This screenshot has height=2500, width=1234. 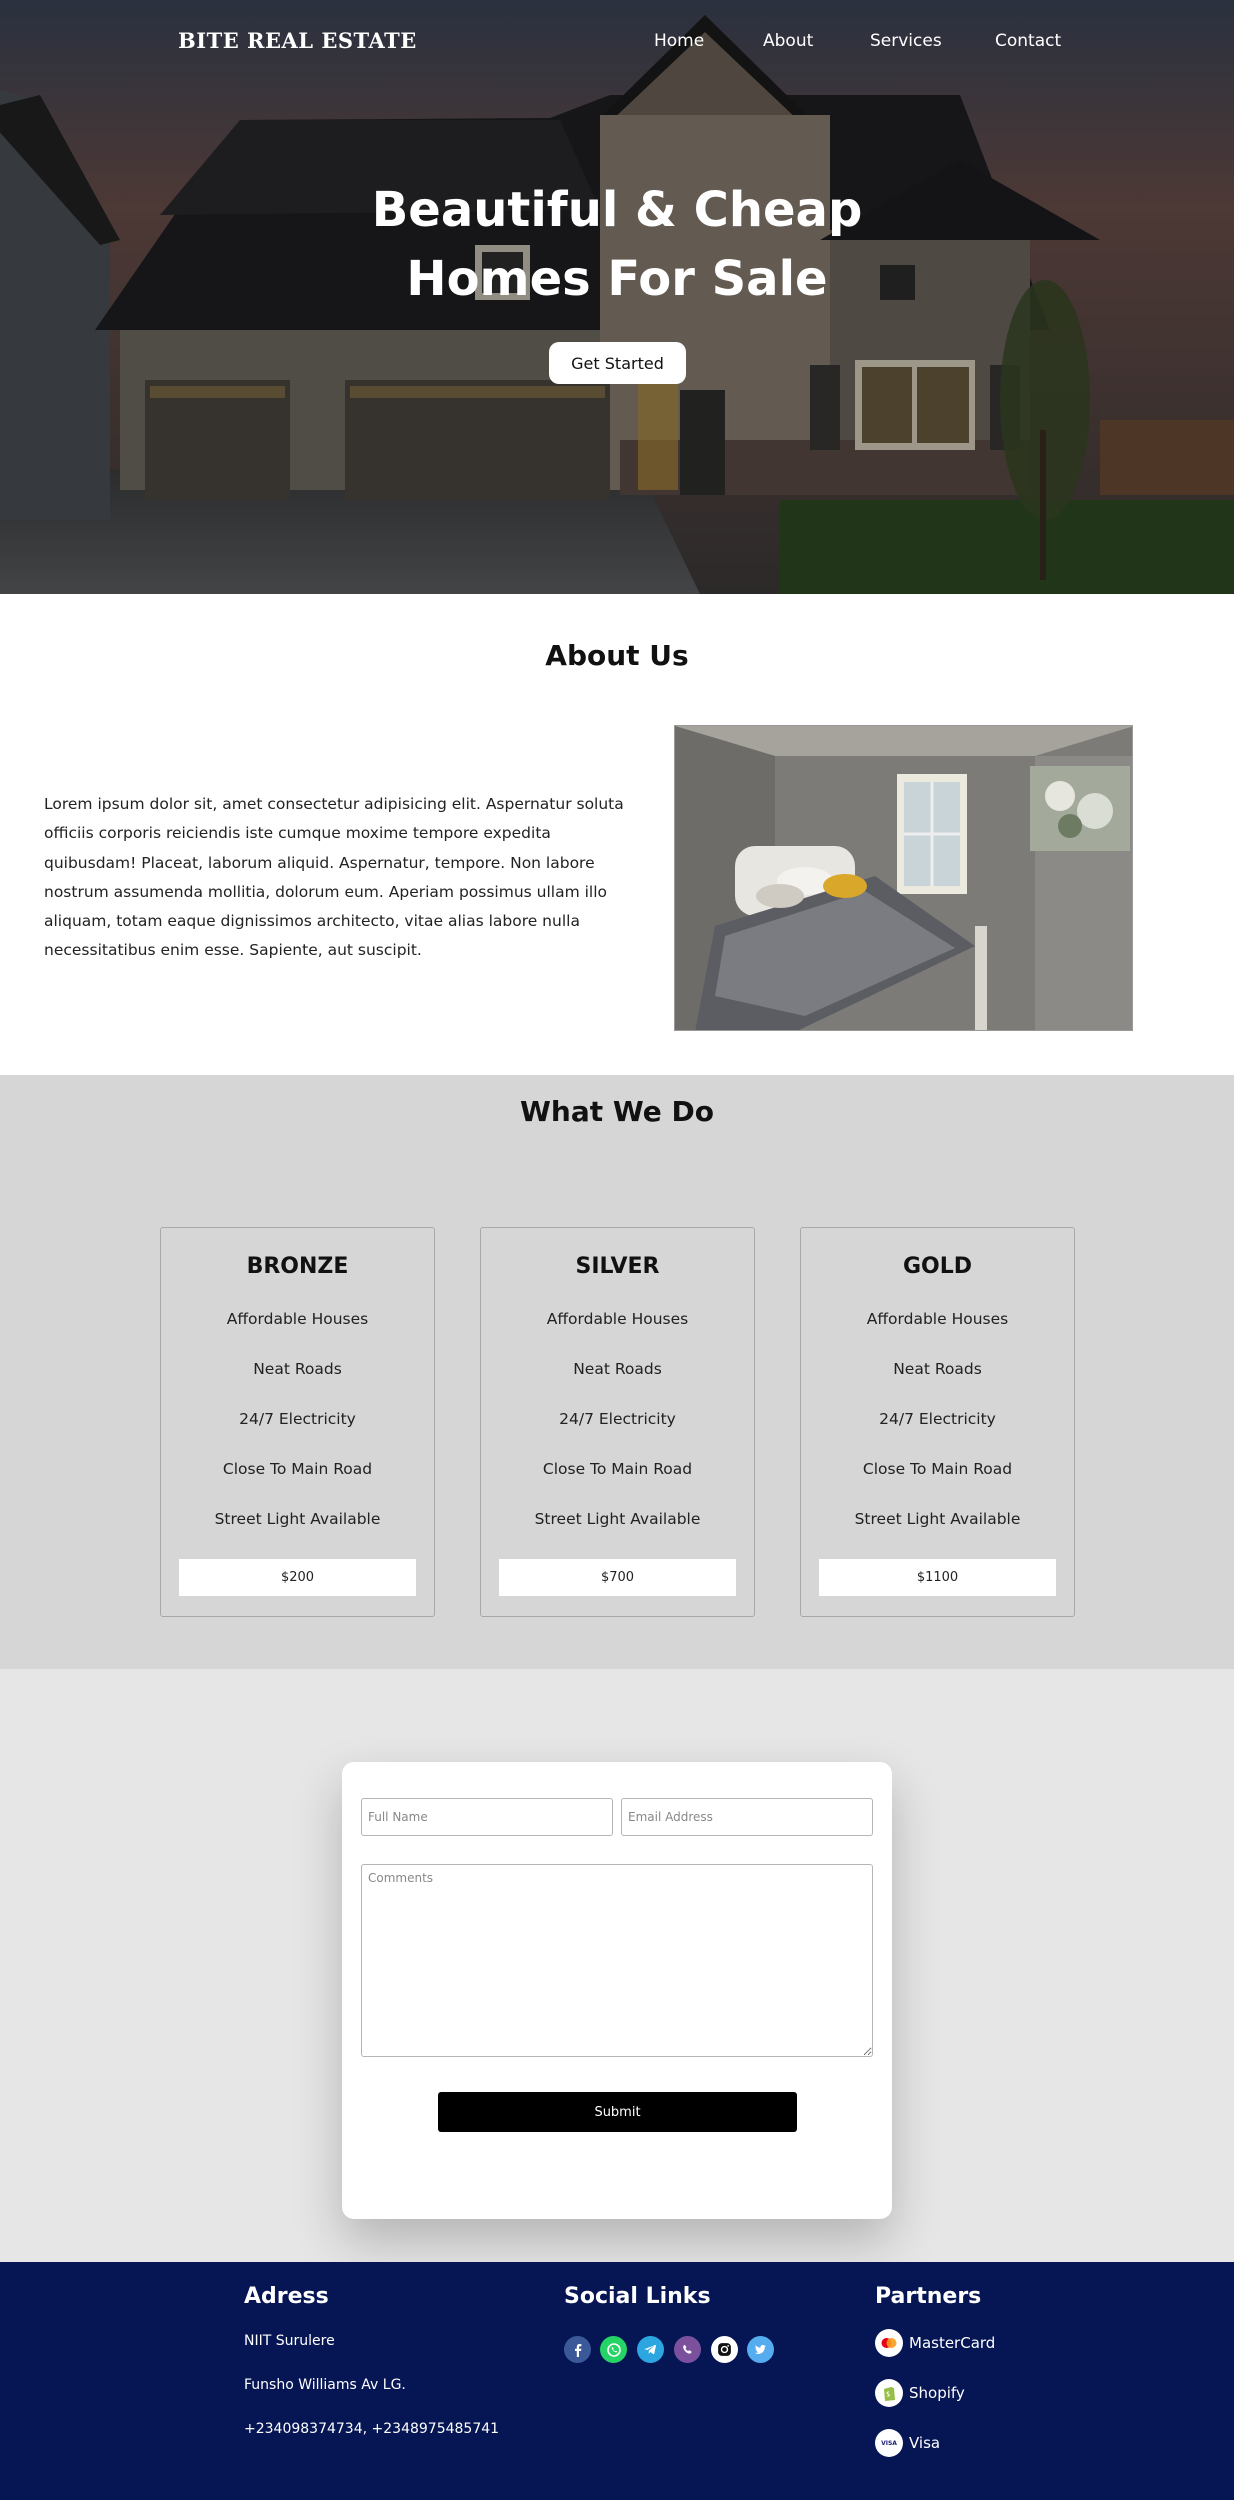 What do you see at coordinates (937, 2393) in the screenshot?
I see `partner-label: Shopify` at bounding box center [937, 2393].